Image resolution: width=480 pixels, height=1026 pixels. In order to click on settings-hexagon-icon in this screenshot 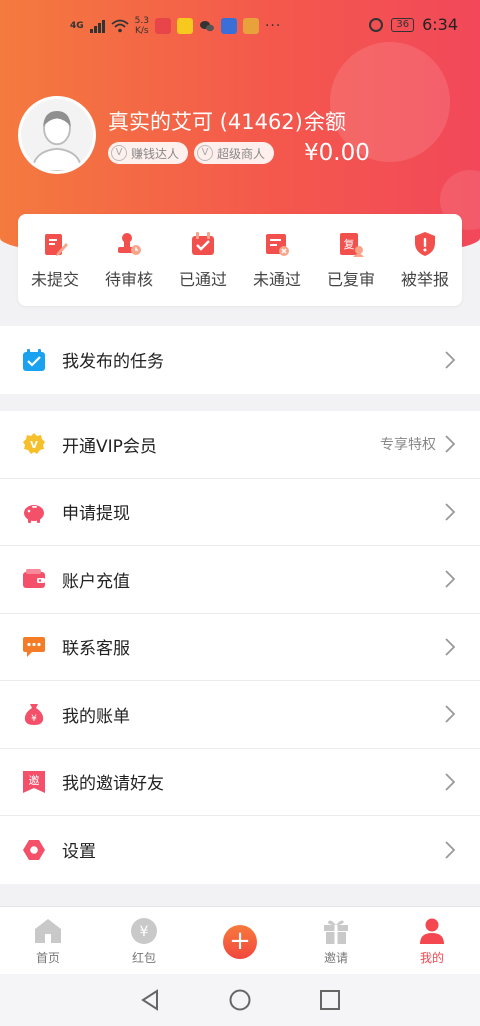, I will do `click(34, 849)`.